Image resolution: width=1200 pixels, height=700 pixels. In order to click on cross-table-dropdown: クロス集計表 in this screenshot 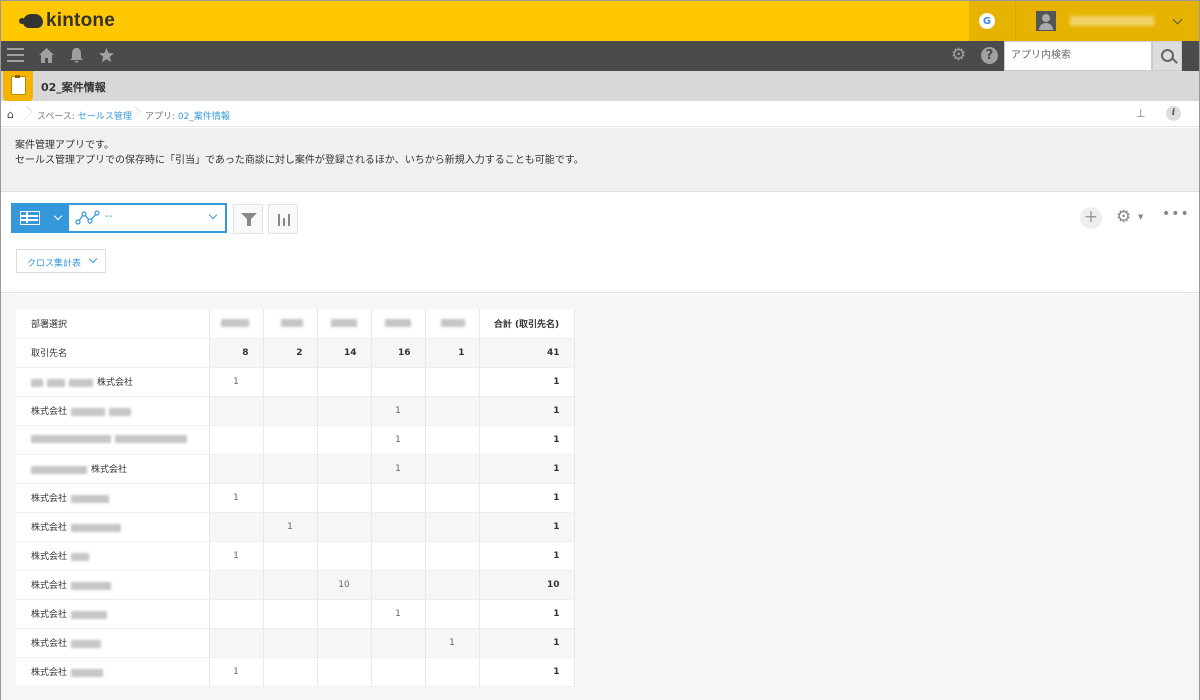, I will do `click(61, 261)`.